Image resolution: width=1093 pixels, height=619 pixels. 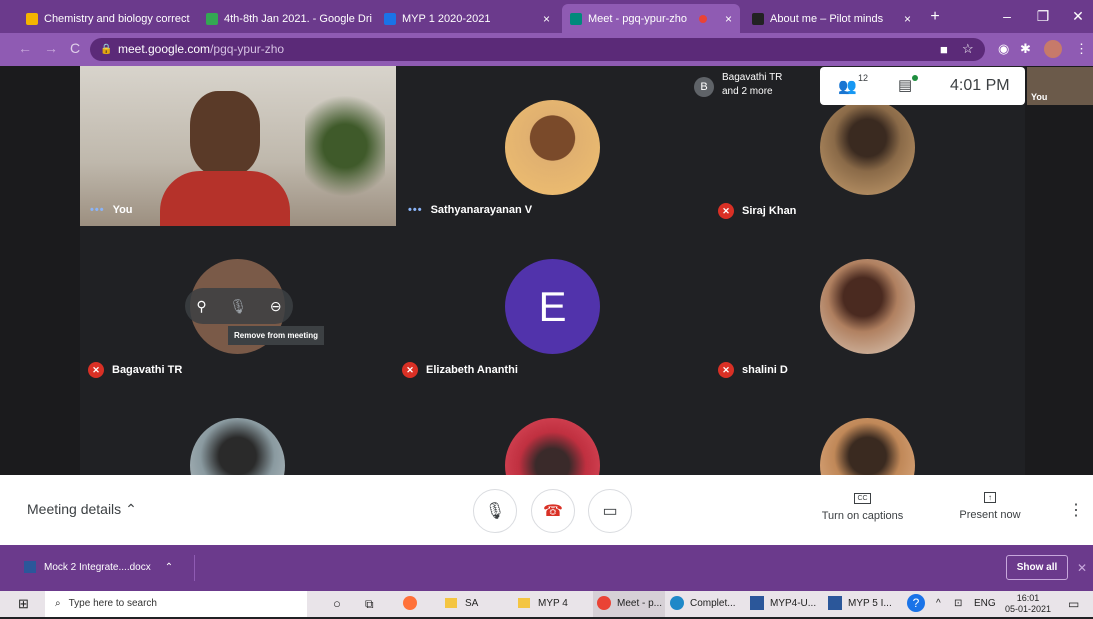 I want to click on tab-chemistry: Chemistry and biology correct ×, so click(x=107, y=18).